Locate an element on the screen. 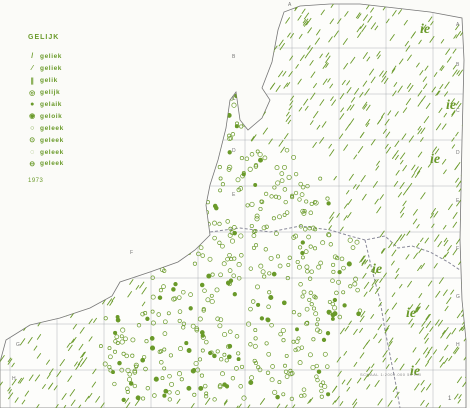  open-circle-icon: ○ is located at coordinates (32, 128).